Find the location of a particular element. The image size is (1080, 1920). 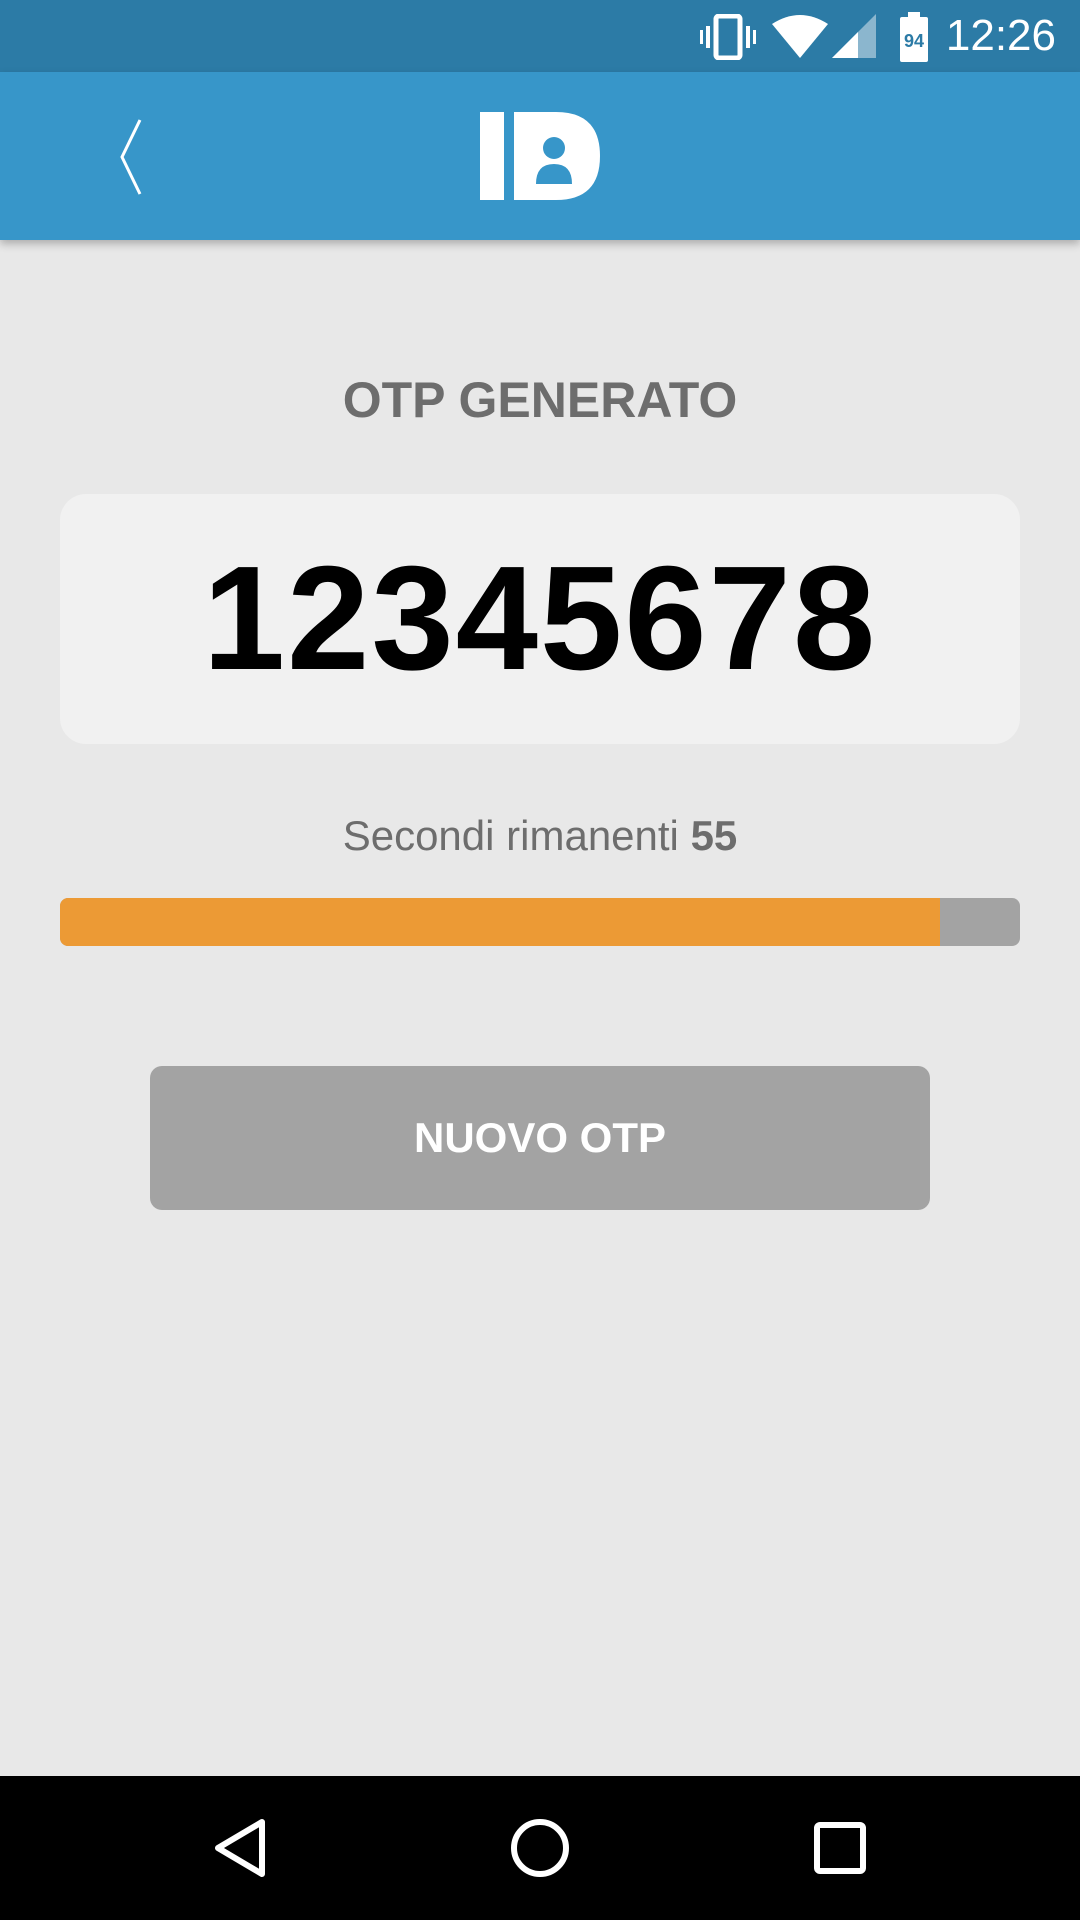

countdown-text: Secondi rimanenti 55 is located at coordinates (540, 836).